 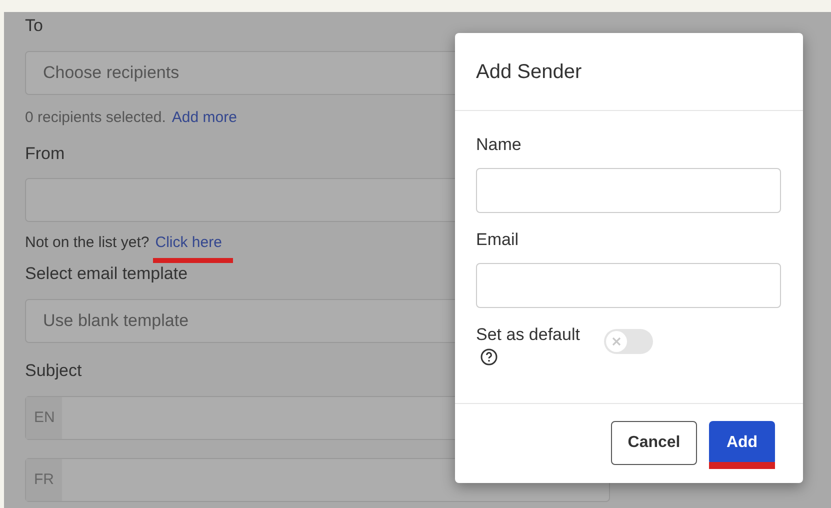 What do you see at coordinates (34, 26) in the screenshot?
I see `field-label: To` at bounding box center [34, 26].